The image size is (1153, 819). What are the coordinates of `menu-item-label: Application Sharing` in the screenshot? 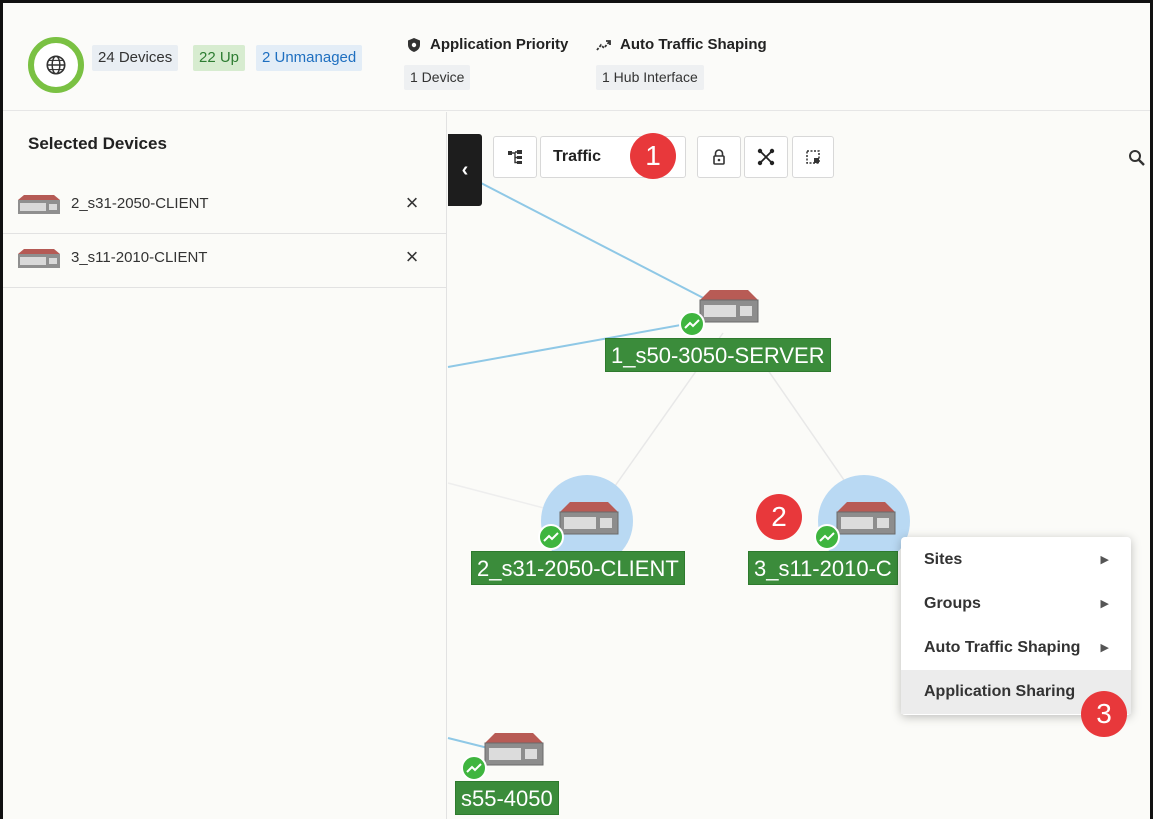 It's located at (1000, 691).